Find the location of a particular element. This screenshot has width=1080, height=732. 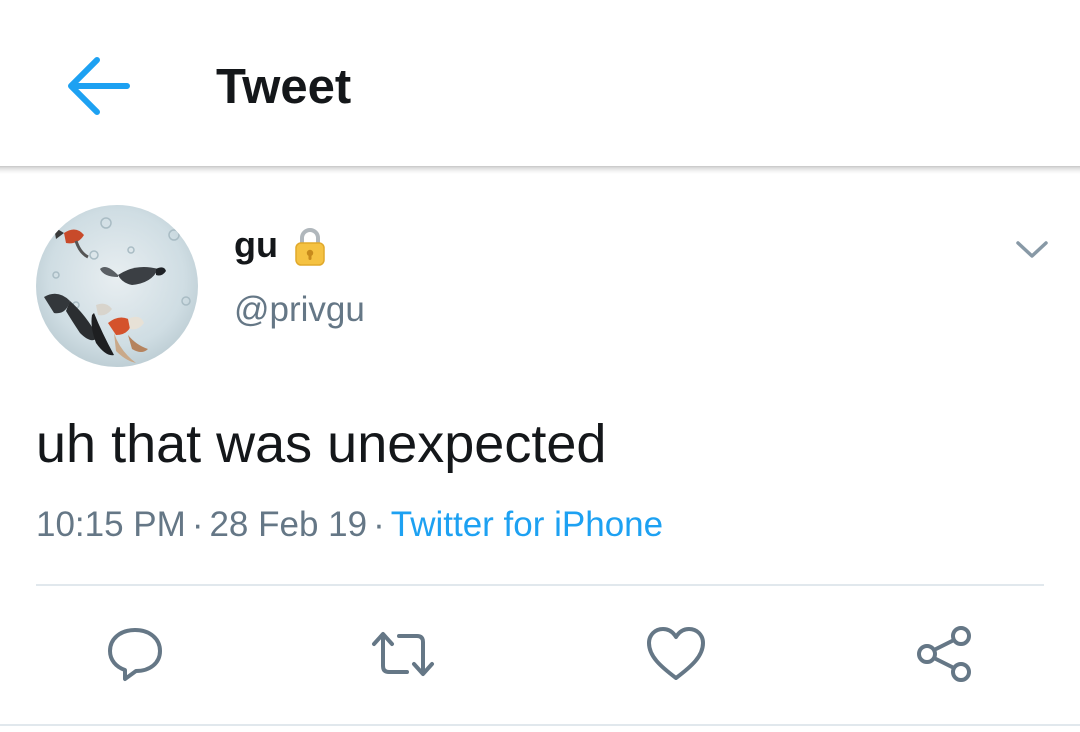

back-button is located at coordinates (97, 86).